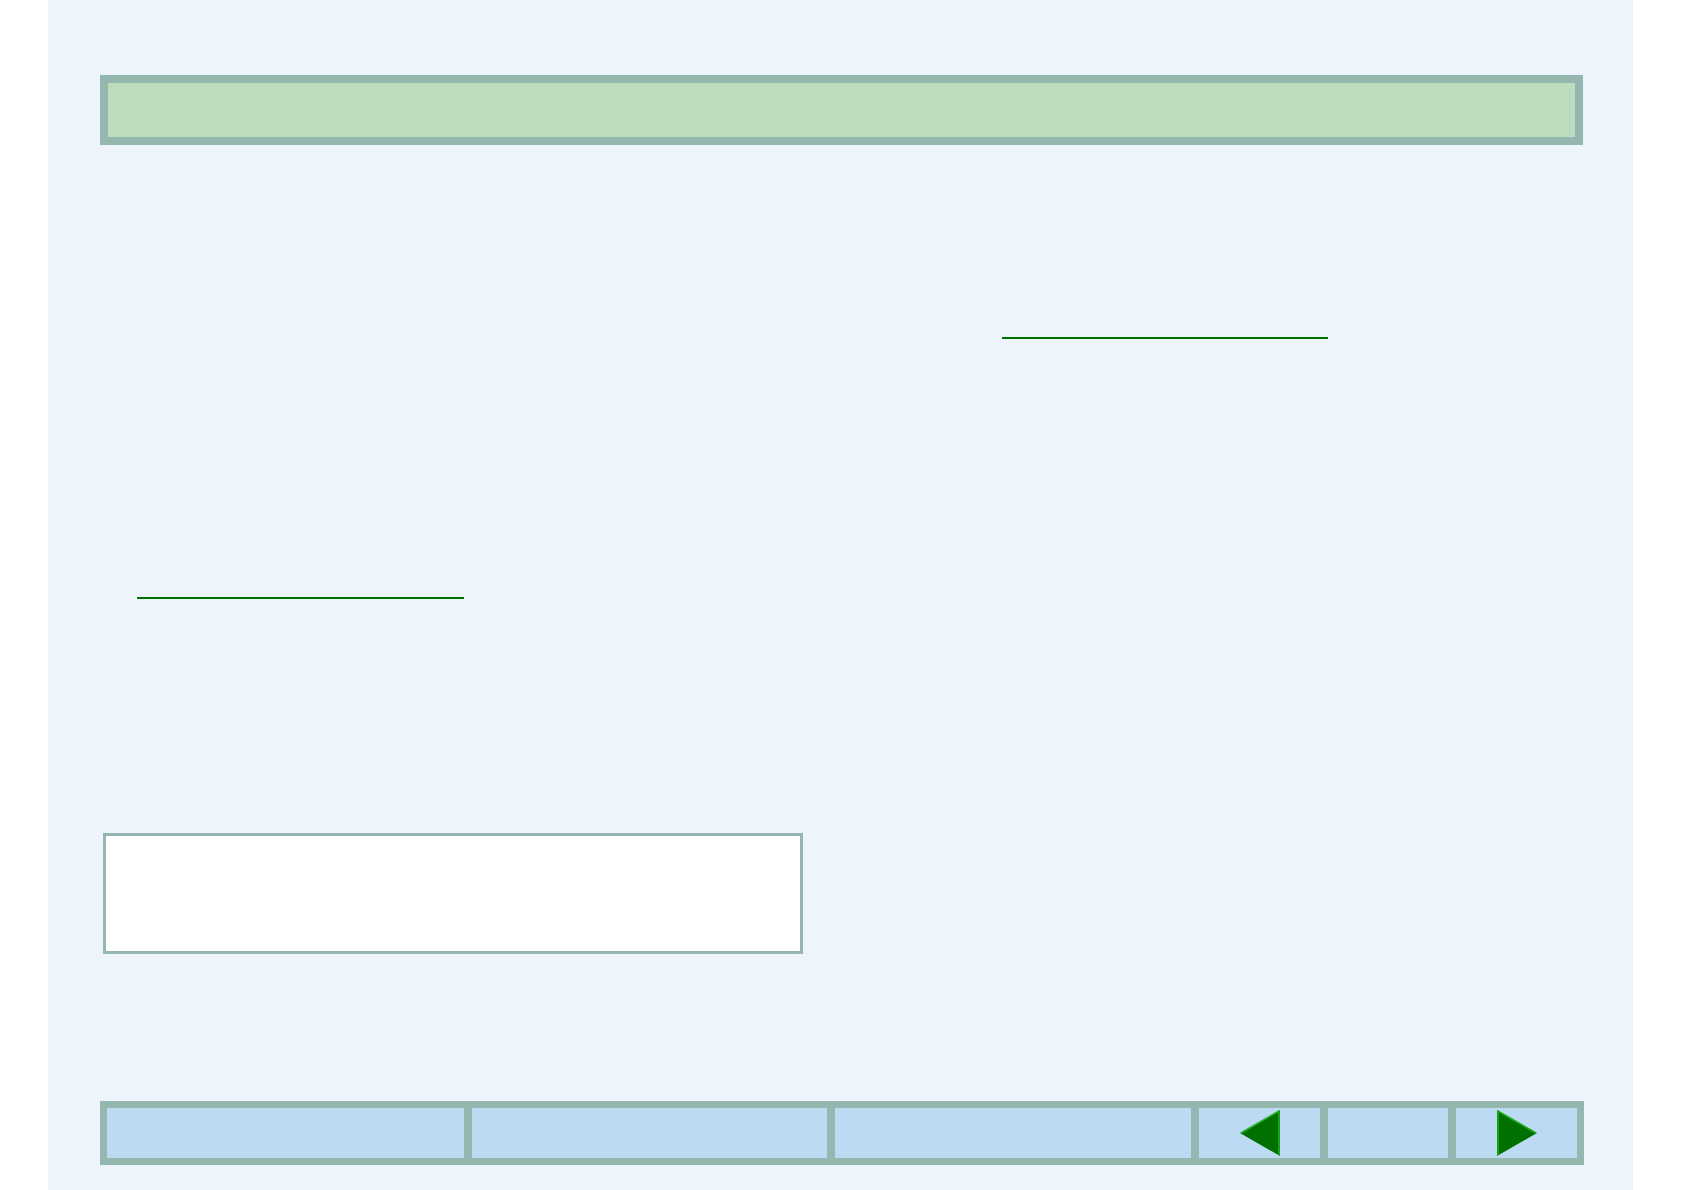 The width and height of the screenshot is (1684, 1190). I want to click on previous-button, so click(1259, 1133).